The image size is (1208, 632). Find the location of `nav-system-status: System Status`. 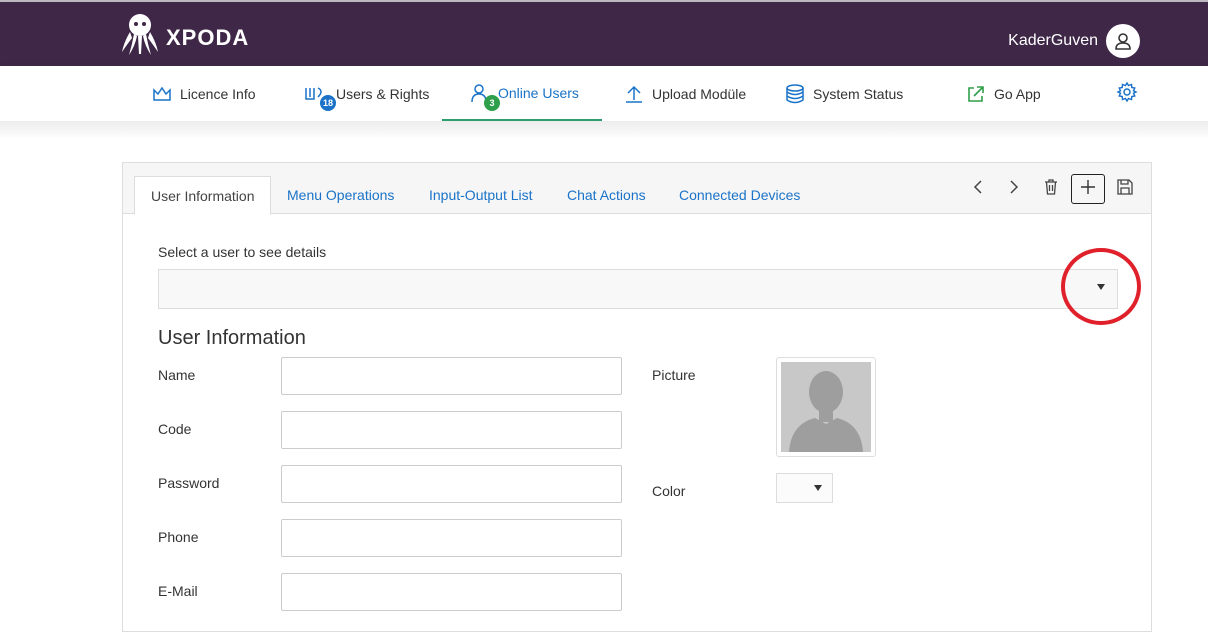

nav-system-status: System Status is located at coordinates (844, 93).